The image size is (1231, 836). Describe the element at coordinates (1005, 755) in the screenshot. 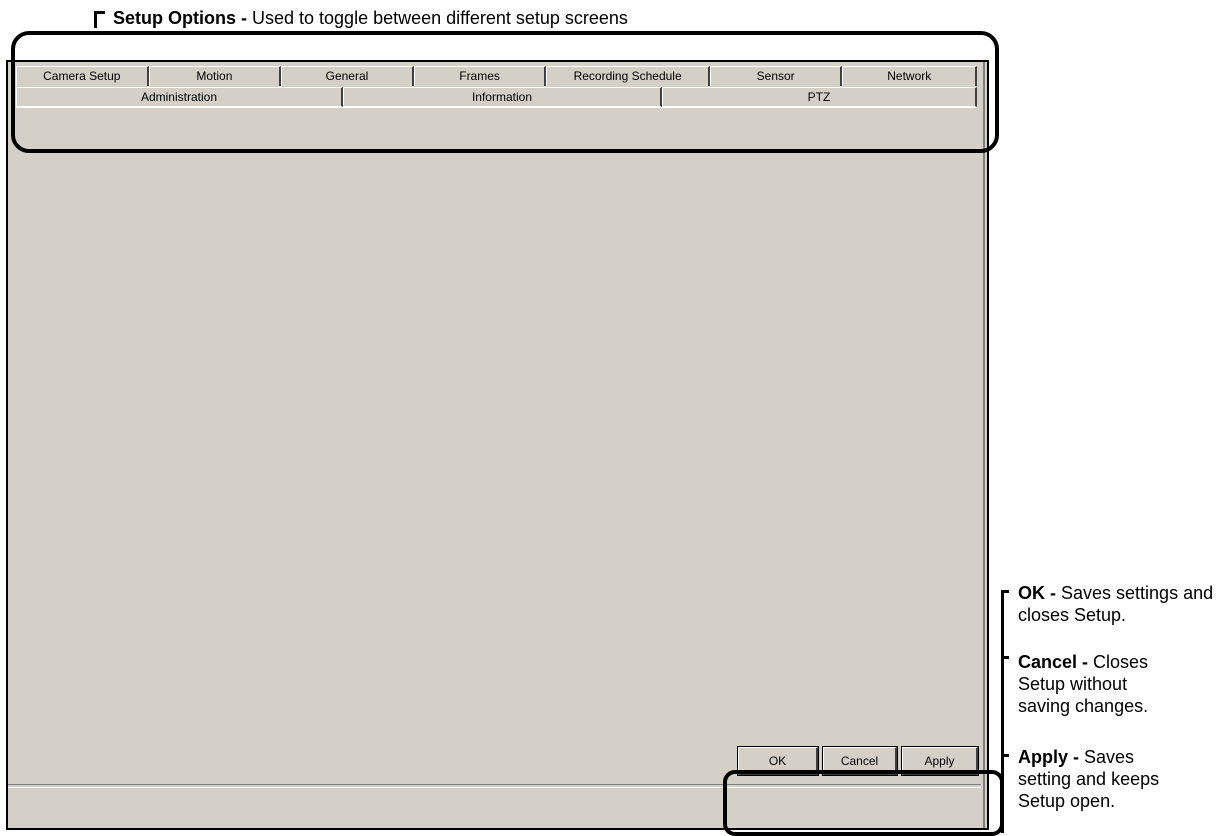

I see `apply-annotation-tick` at that location.